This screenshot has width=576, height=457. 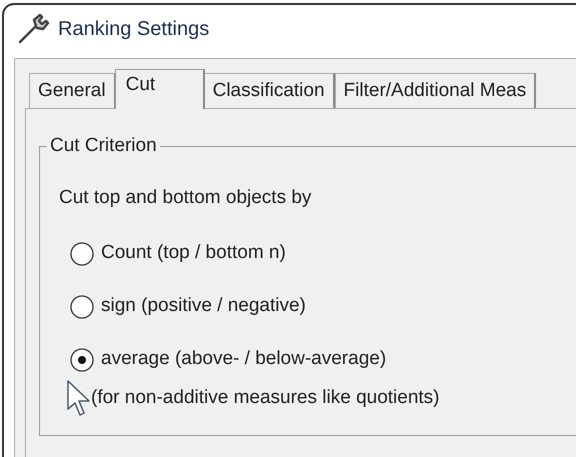 What do you see at coordinates (33, 29) in the screenshot?
I see `wrench-icon` at bounding box center [33, 29].